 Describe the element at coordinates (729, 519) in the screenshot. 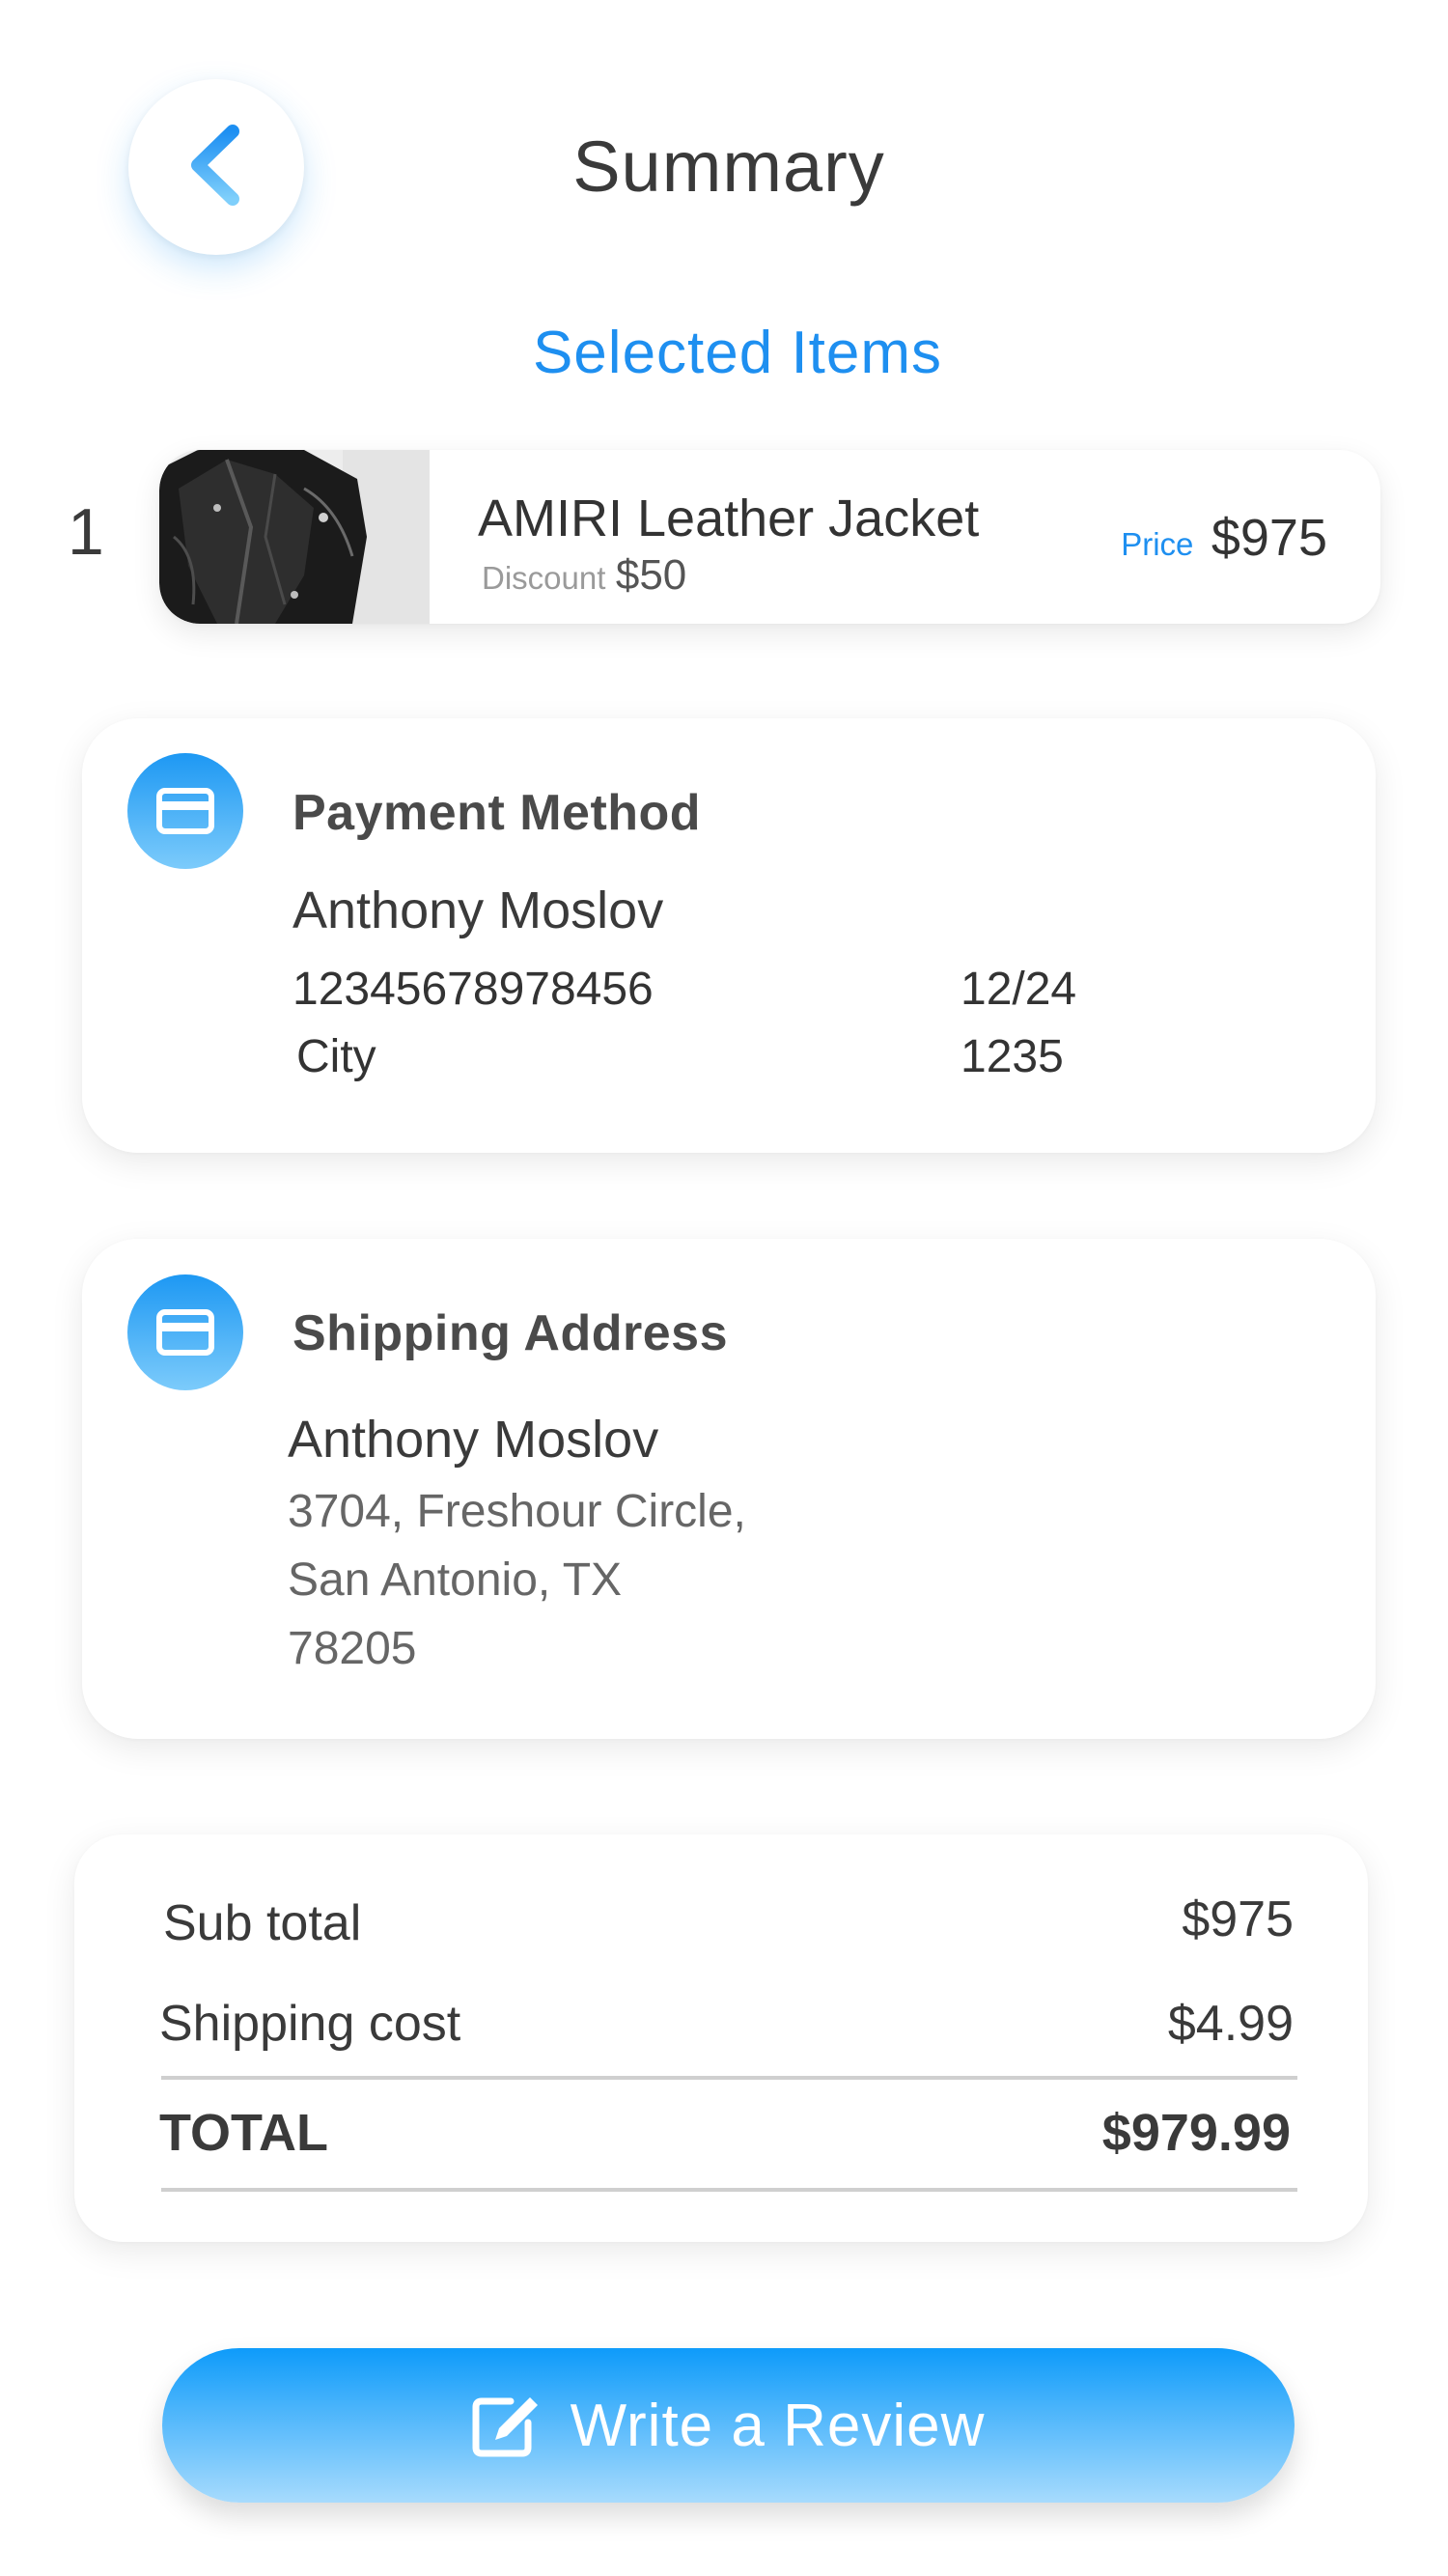

I see `product-name: AMIRI Leather Jacket` at that location.